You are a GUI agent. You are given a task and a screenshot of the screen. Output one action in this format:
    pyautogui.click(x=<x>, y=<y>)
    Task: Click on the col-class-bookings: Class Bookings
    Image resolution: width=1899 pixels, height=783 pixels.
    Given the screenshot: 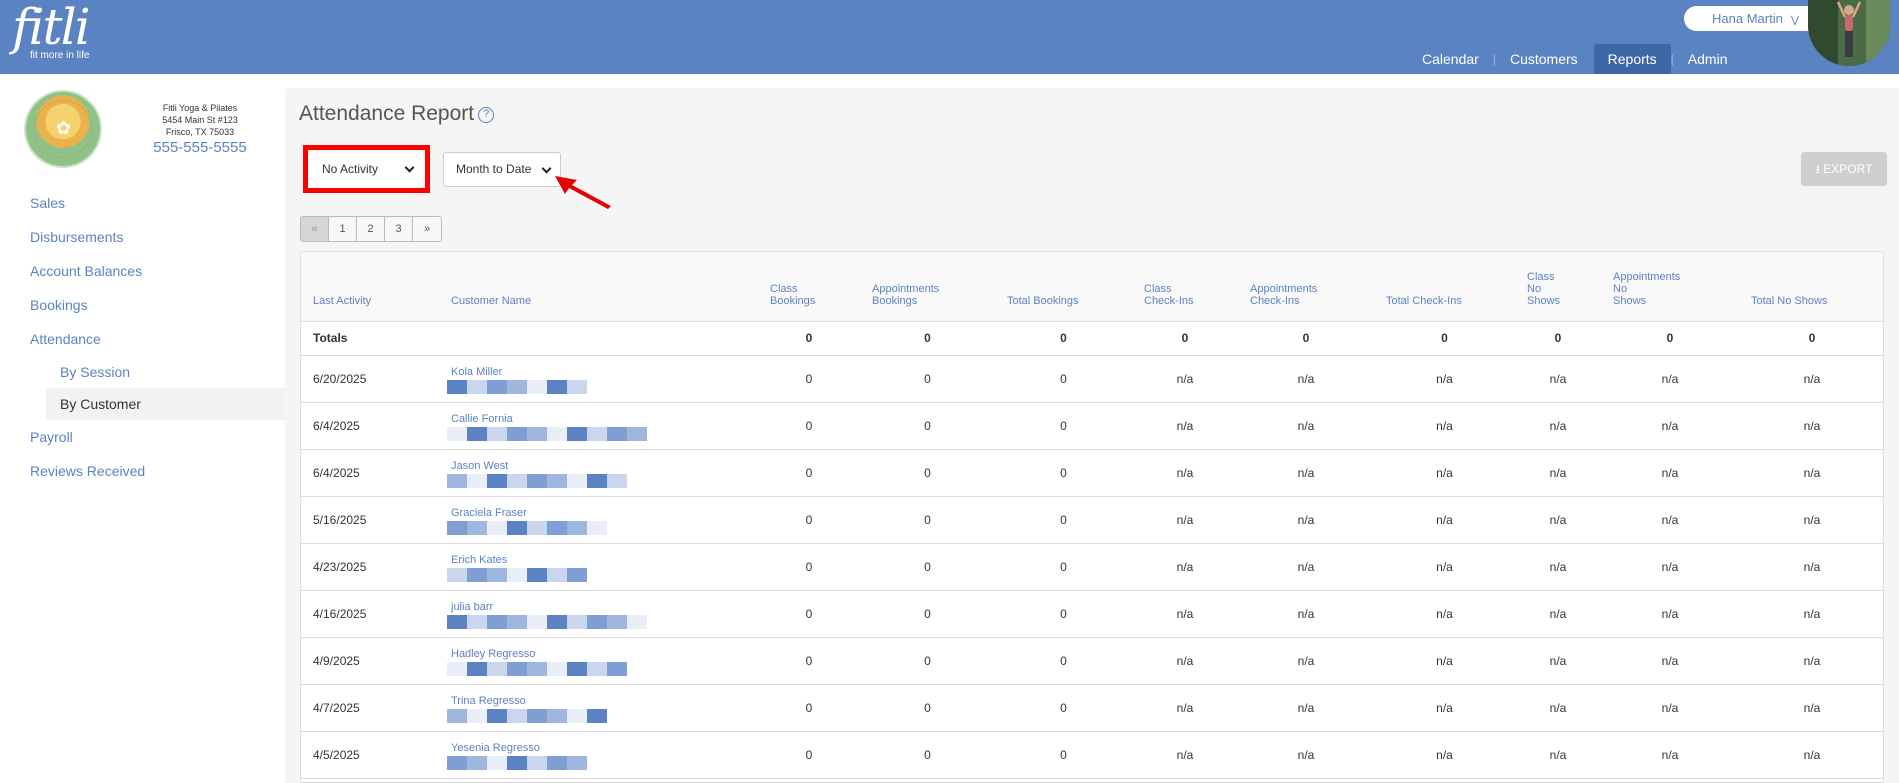 What is the action you would take?
    pyautogui.click(x=809, y=287)
    